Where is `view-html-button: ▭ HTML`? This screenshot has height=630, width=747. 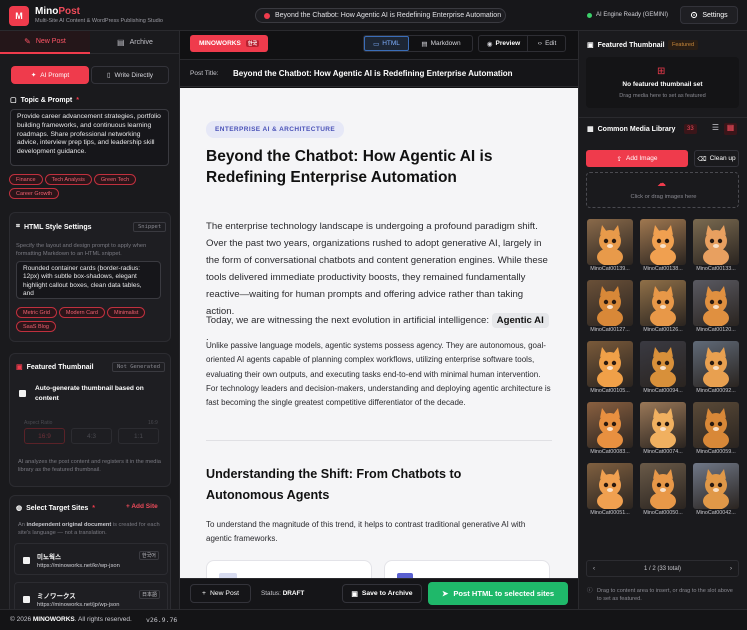
view-html-button: ▭ HTML is located at coordinates (386, 43).